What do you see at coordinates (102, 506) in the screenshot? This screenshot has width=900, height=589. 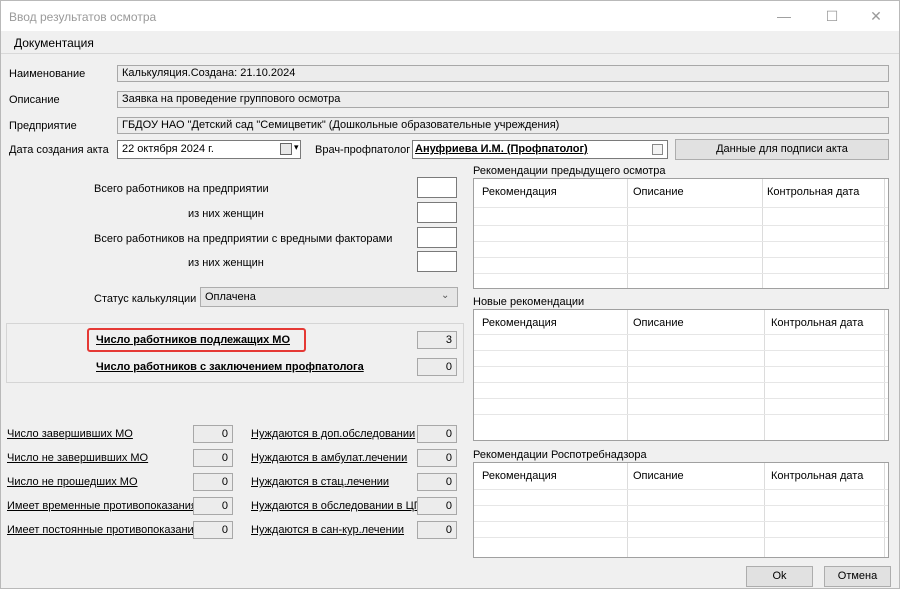 I see `stat-temp-contra-link: Имеет временные противопоказания` at bounding box center [102, 506].